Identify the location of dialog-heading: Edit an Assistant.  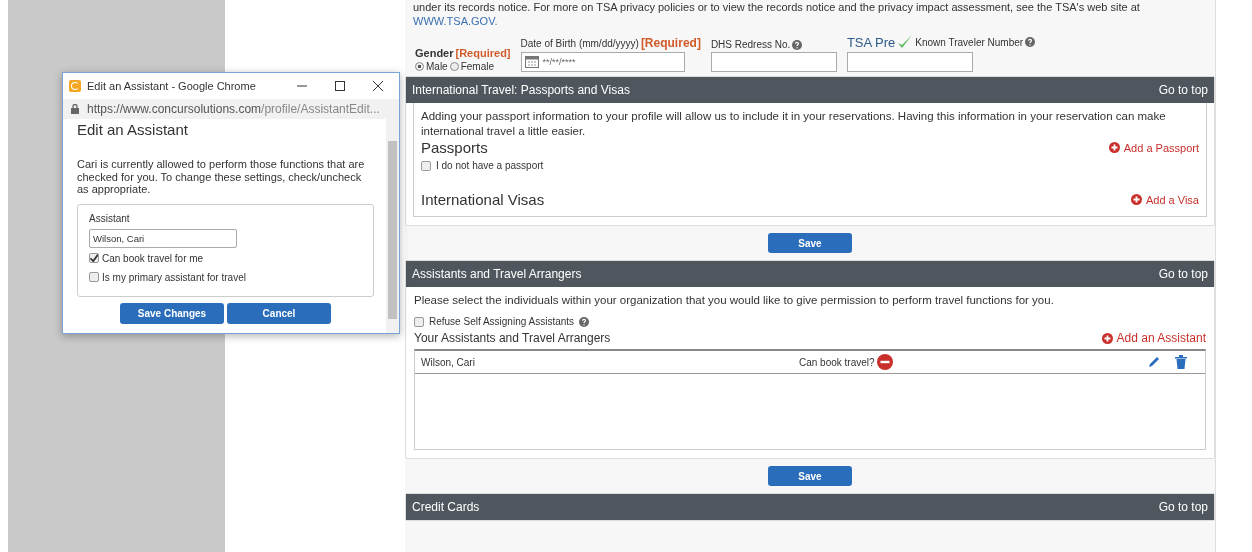
(133, 129).